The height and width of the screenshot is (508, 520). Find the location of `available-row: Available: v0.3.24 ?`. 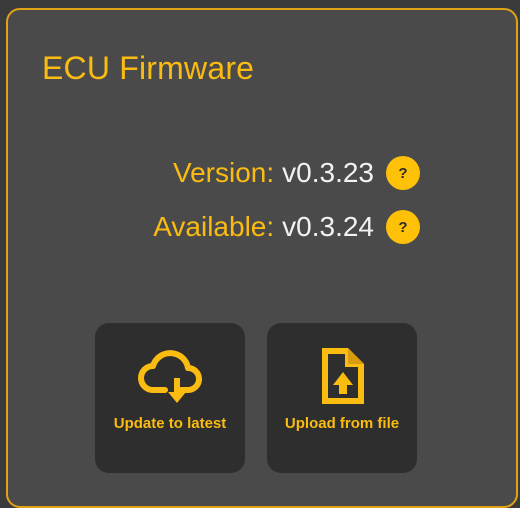

available-row: Available: v0.3.24 ? is located at coordinates (286, 227).